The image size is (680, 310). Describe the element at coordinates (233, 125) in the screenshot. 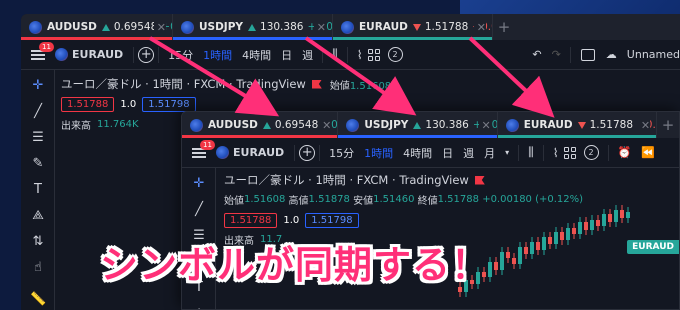

I see `tab-symbol: AUDUSD` at that location.